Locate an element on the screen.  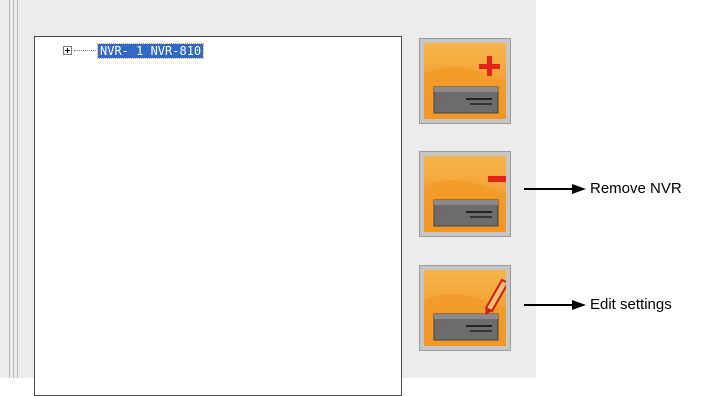
remove-nvr-callout: Remove NVR is located at coordinates (603, 188).